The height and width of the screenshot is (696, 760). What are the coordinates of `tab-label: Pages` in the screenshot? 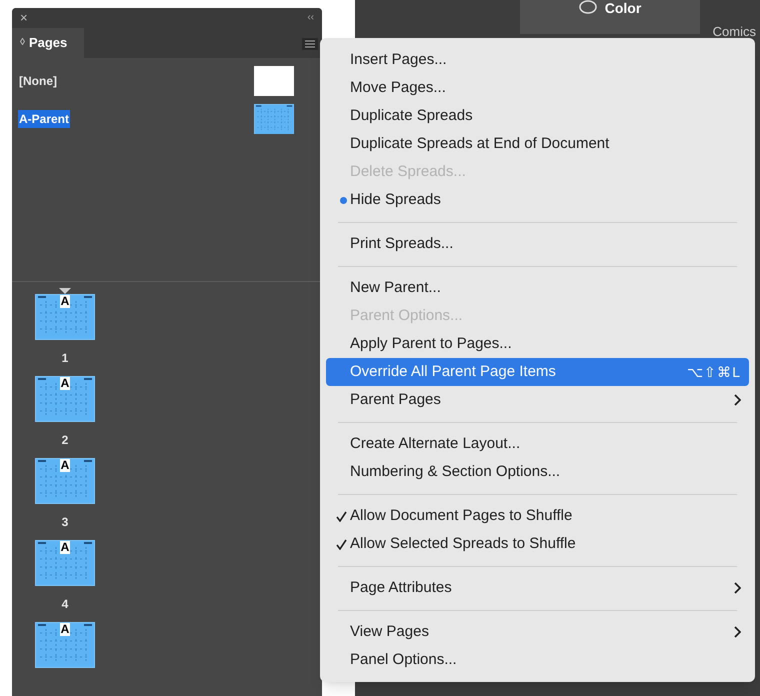 It's located at (48, 43).